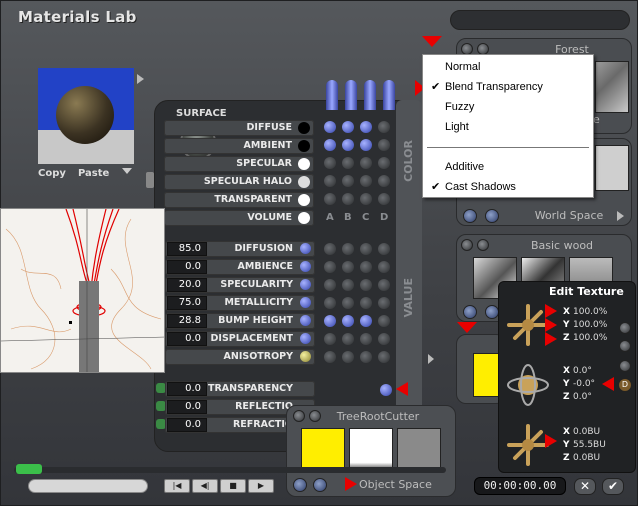 This screenshot has width=638, height=506. I want to click on translate-z: Z 0.0BU, so click(581, 458).